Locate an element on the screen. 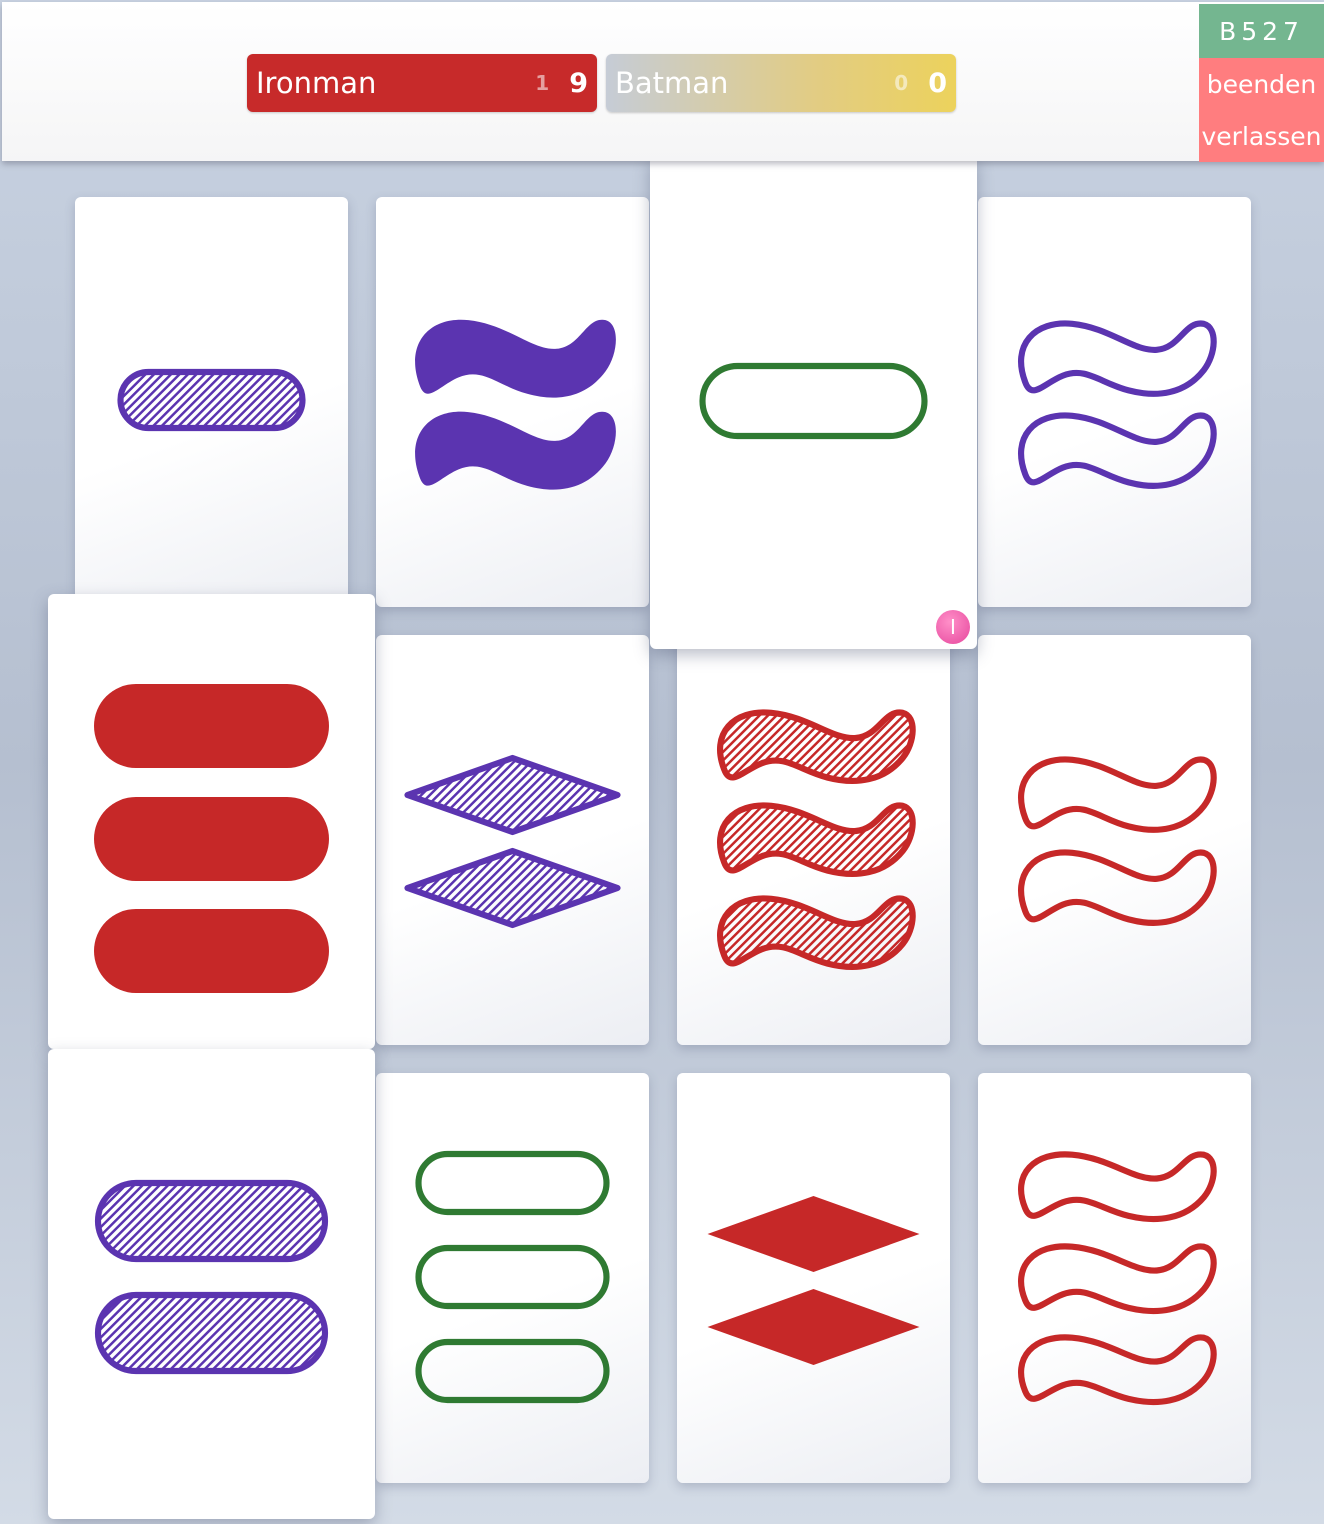 This screenshot has width=1324, height=1524. player-name: Batman is located at coordinates (672, 83).